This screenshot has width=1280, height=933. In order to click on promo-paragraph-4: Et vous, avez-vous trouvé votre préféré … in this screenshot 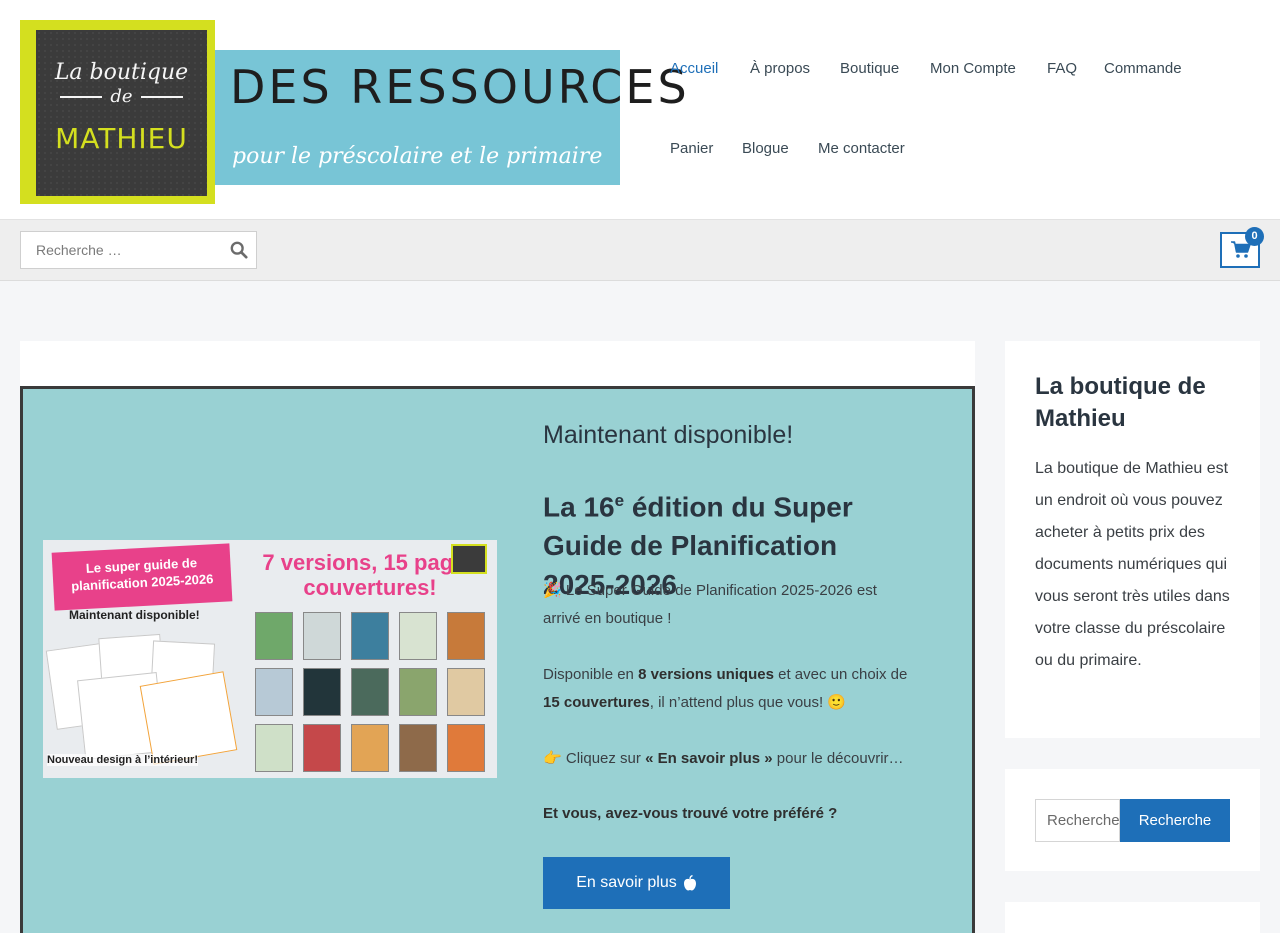, I will do `click(725, 814)`.